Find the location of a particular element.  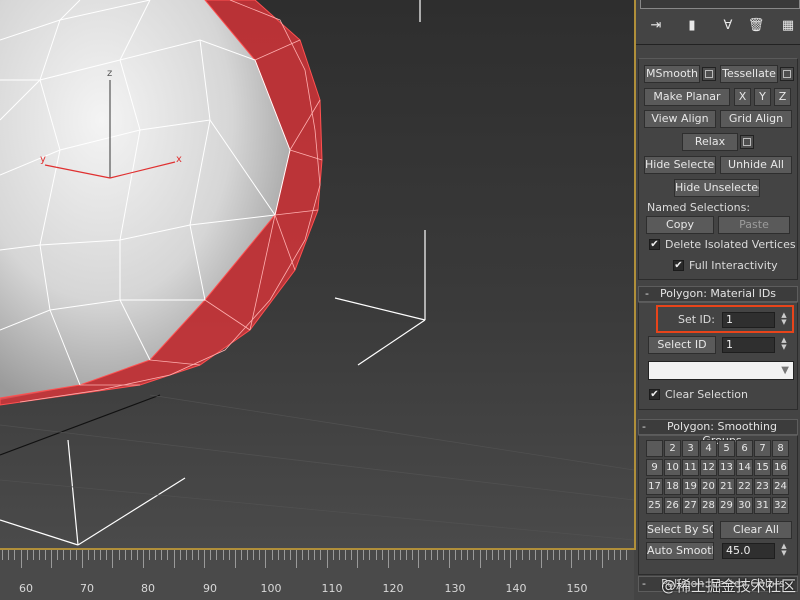

clear-selection-label: Clear Selection is located at coordinates (706, 394).